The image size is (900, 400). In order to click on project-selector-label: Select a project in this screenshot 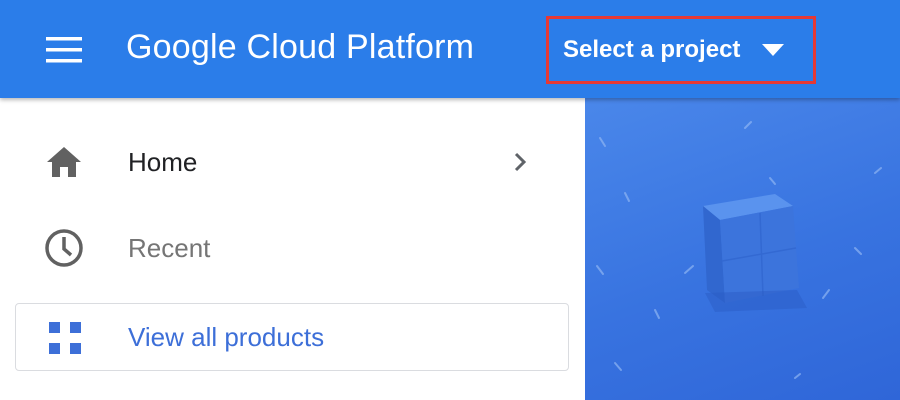, I will do `click(652, 49)`.